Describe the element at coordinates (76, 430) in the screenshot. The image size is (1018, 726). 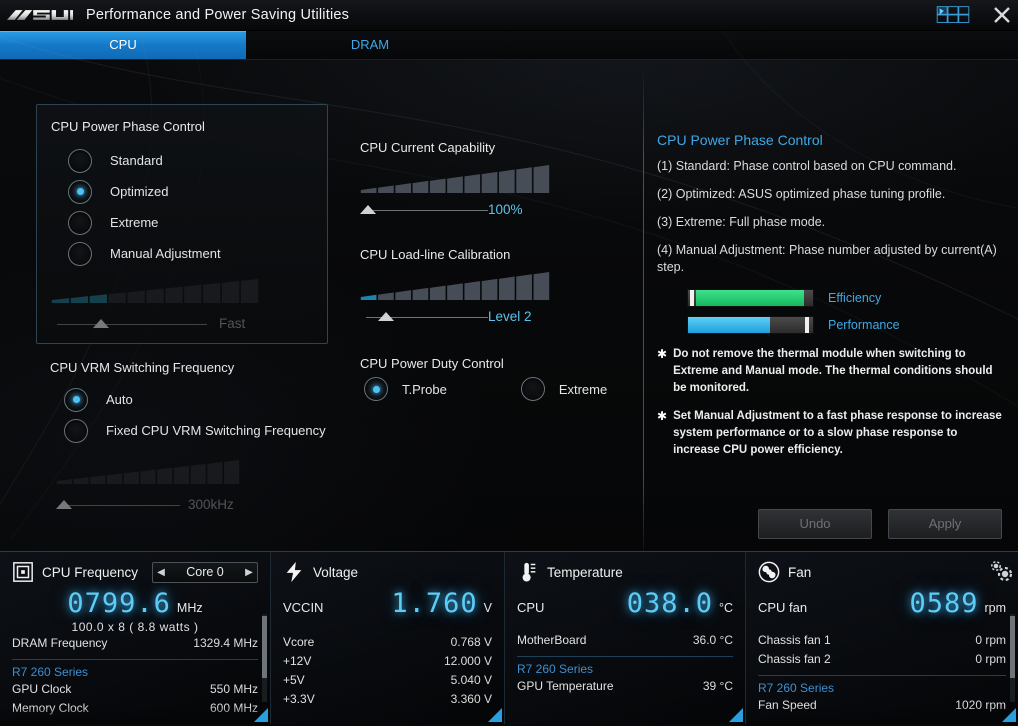
I see `radio-vrm-fixed-indicator` at that location.